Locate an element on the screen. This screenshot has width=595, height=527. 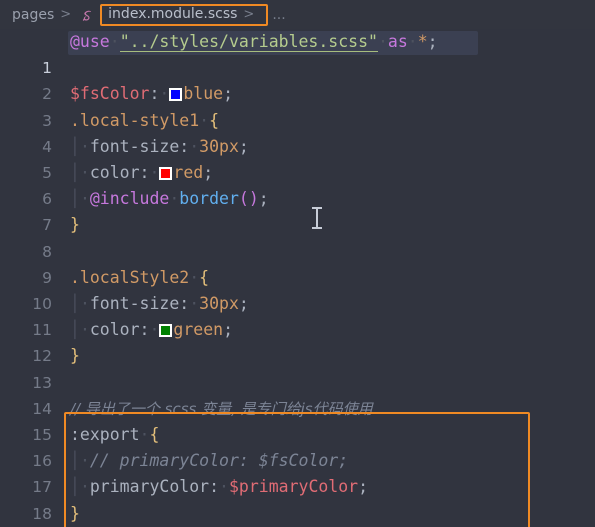
token-at-include: @include is located at coordinates (129, 199).